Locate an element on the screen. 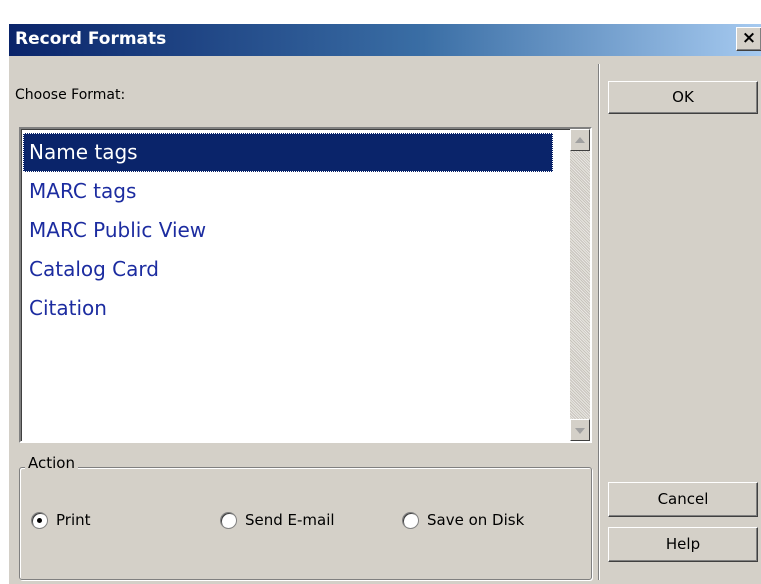  radio-print-label: Print is located at coordinates (73, 520).